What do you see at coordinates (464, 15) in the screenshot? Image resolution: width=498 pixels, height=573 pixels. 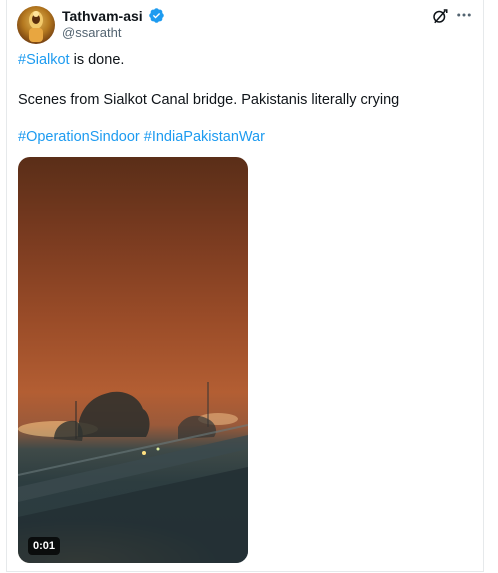 I see `more-dots-icon` at bounding box center [464, 15].